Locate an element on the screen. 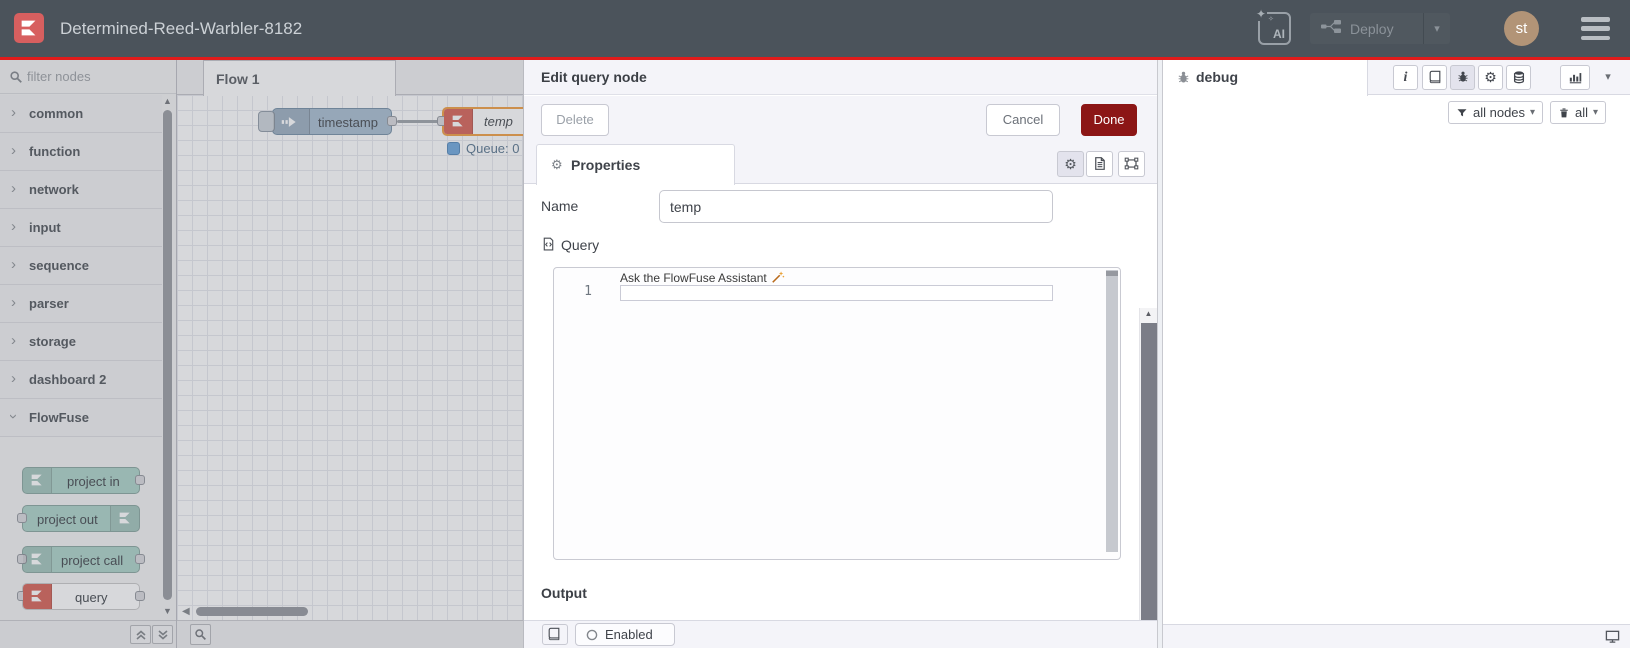 This screenshot has height=648, width=1630. sidebar-tab-bar: debug i ⚙ ▾ is located at coordinates (1396, 78).